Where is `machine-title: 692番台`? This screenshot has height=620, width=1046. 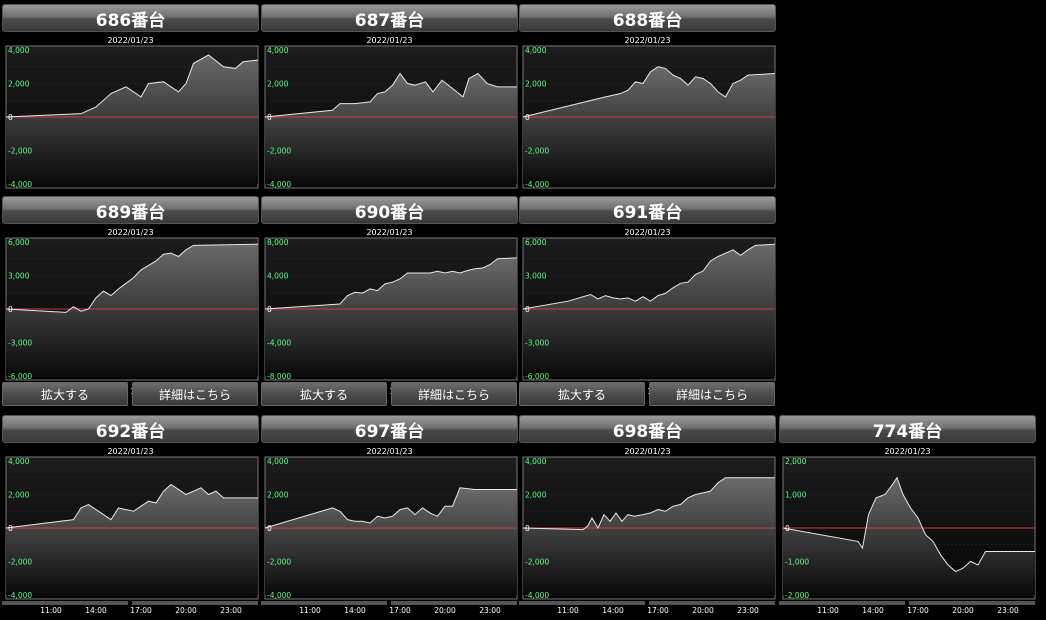
machine-title: 692番台 is located at coordinates (130, 429).